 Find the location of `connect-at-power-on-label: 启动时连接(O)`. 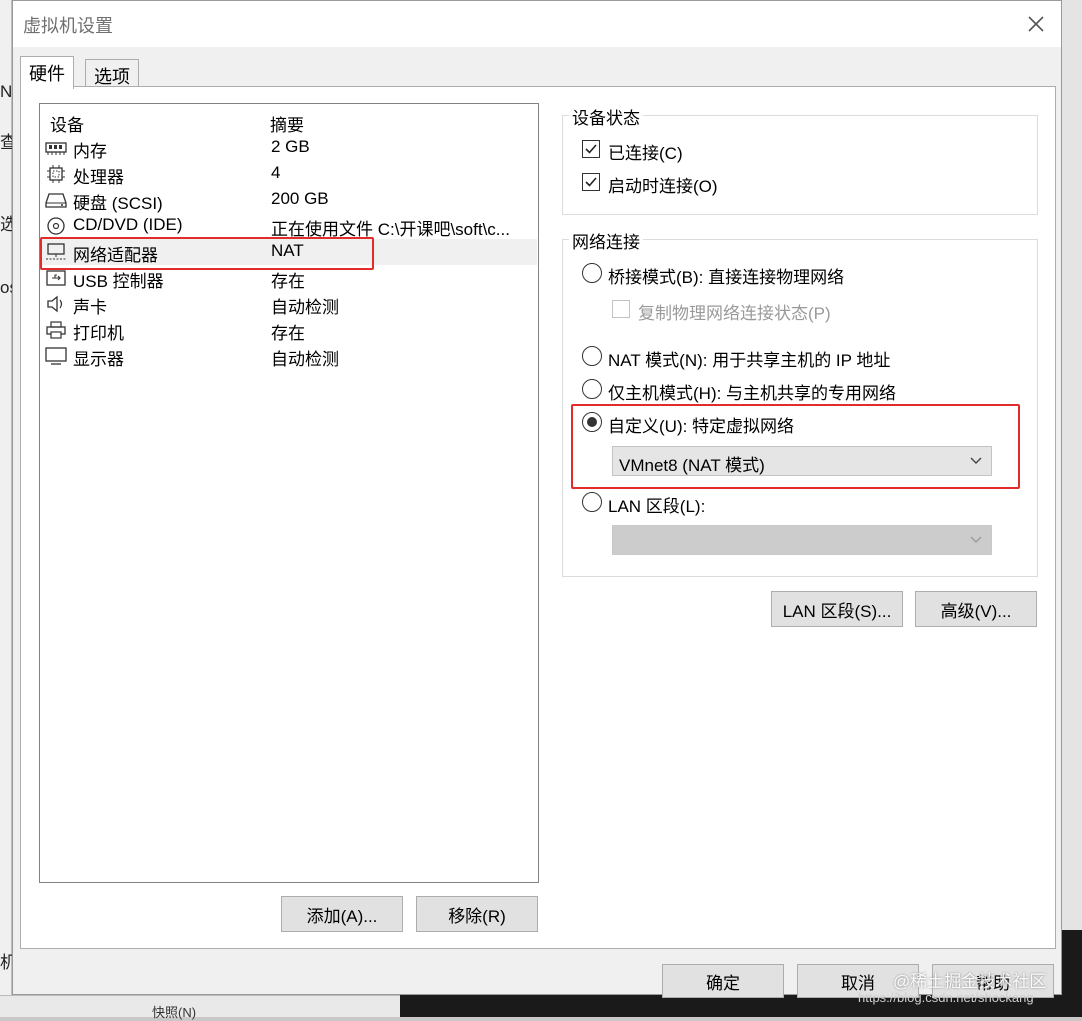

connect-at-power-on-label: 启动时连接(O) is located at coordinates (663, 184).